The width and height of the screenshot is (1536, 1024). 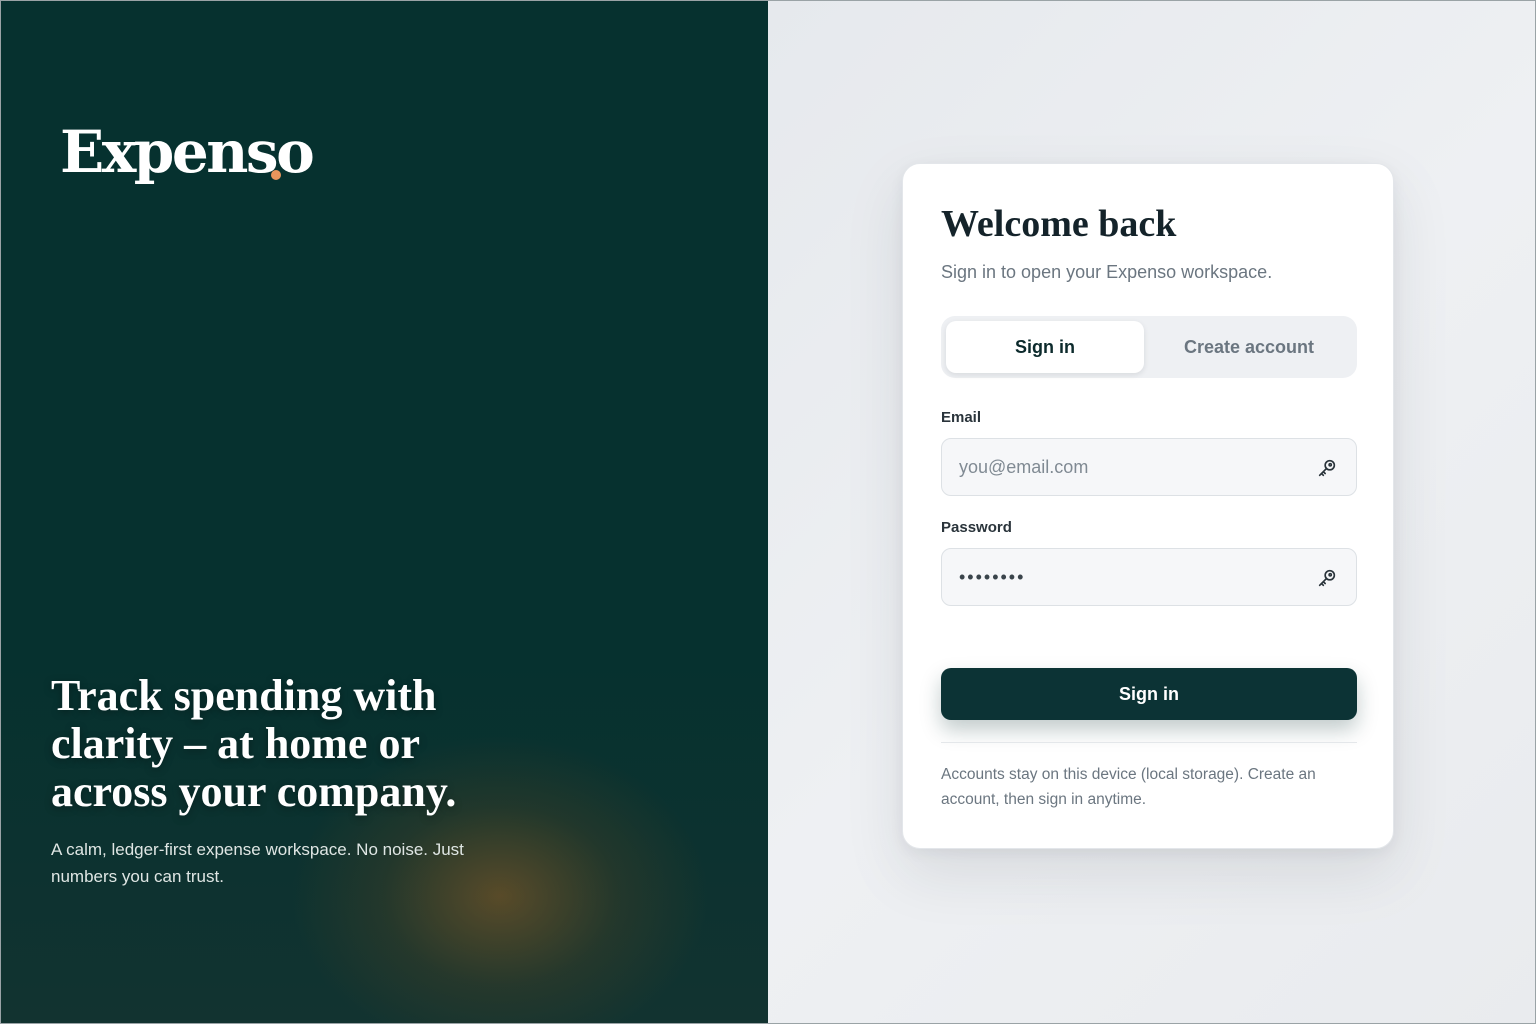 I want to click on brand-accent-dot, so click(x=276, y=175).